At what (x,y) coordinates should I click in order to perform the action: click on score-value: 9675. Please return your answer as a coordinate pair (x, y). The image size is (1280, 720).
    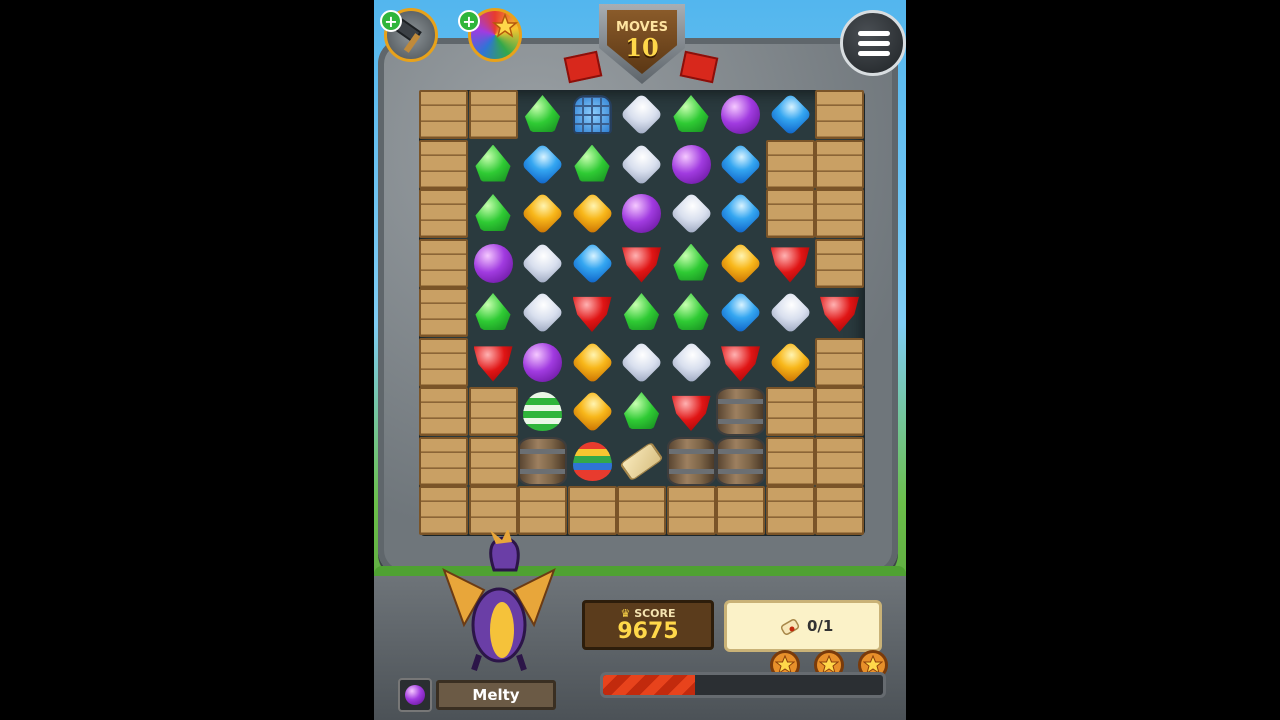
    Looking at the image, I should click on (648, 631).